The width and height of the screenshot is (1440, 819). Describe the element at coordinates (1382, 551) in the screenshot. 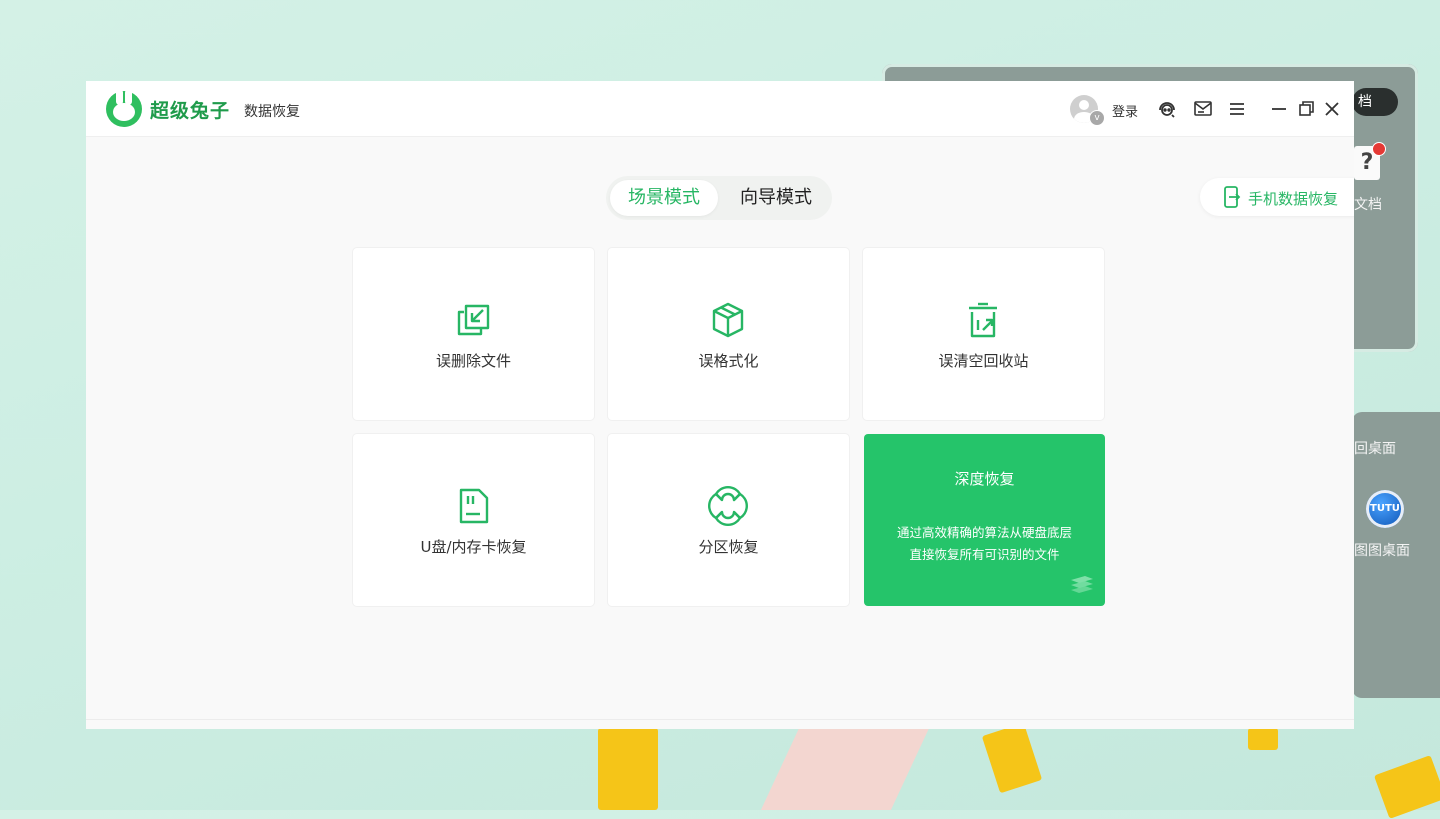

I see `tutu-desktop-label: 图图桌面` at that location.